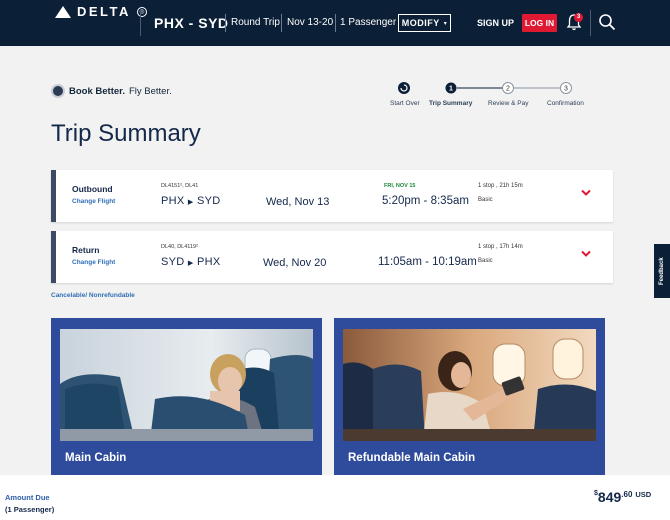 This screenshot has width=670, height=520. What do you see at coordinates (58, 91) in the screenshot?
I see `book-better-icon` at bounding box center [58, 91].